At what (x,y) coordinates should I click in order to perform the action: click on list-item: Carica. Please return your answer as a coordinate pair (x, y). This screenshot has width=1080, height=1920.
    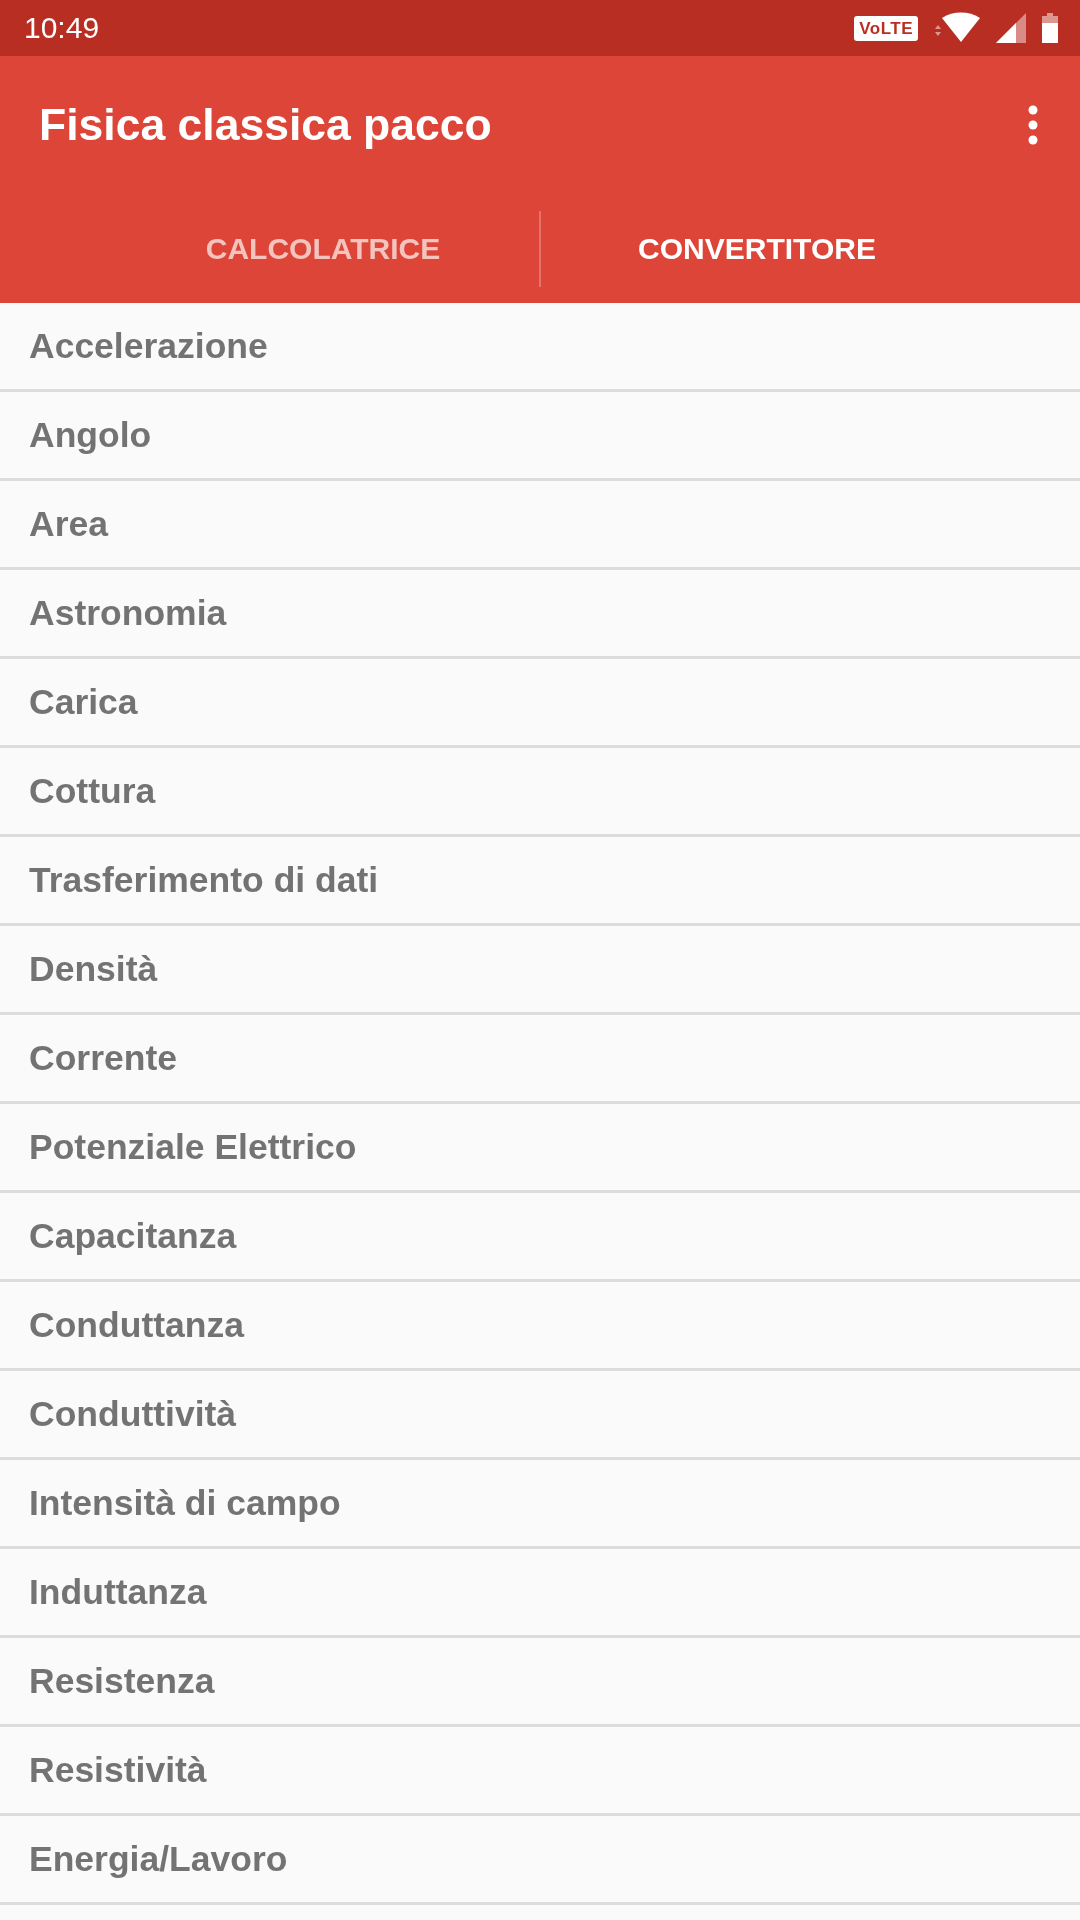
    Looking at the image, I should click on (540, 703).